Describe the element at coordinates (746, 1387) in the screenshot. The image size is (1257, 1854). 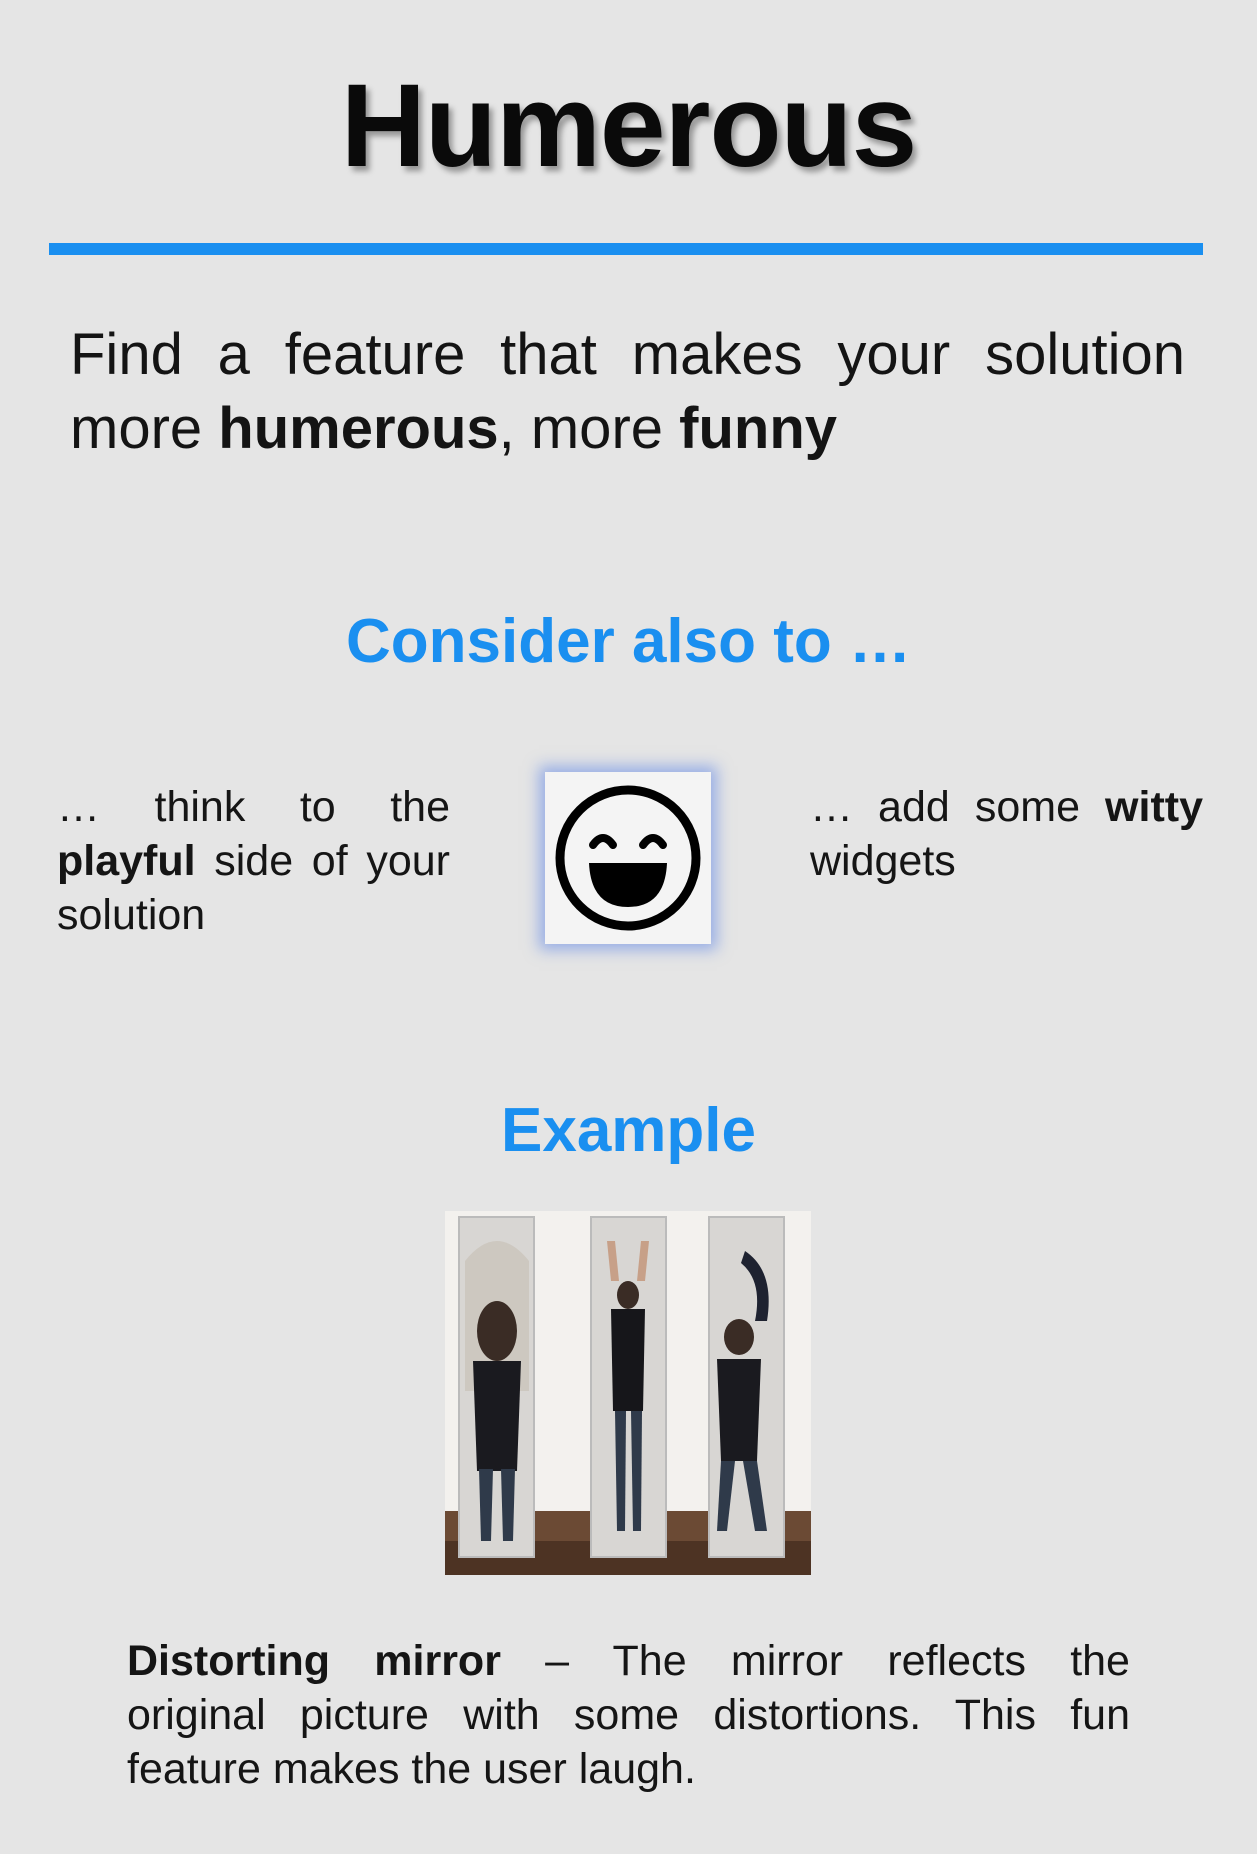
I see `mirror-right` at that location.